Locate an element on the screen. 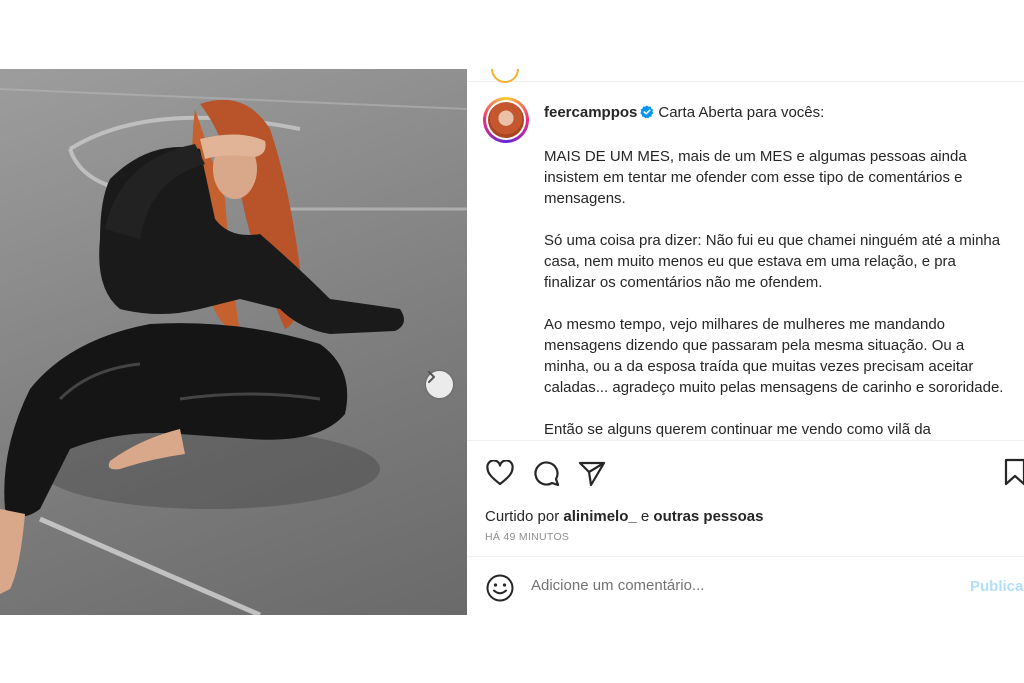 The width and height of the screenshot is (1024, 683). avatar is located at coordinates (505, 76).